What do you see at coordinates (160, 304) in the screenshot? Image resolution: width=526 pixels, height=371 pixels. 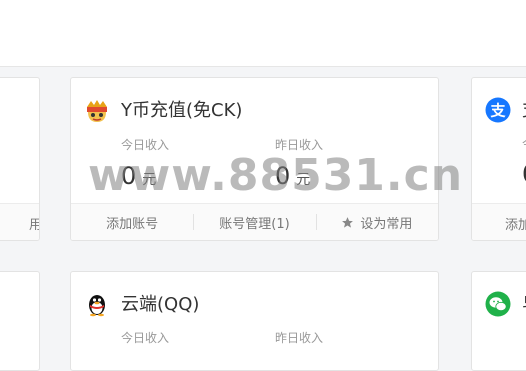 I see `cloud-qq-card-title: 云端(QQ)` at bounding box center [160, 304].